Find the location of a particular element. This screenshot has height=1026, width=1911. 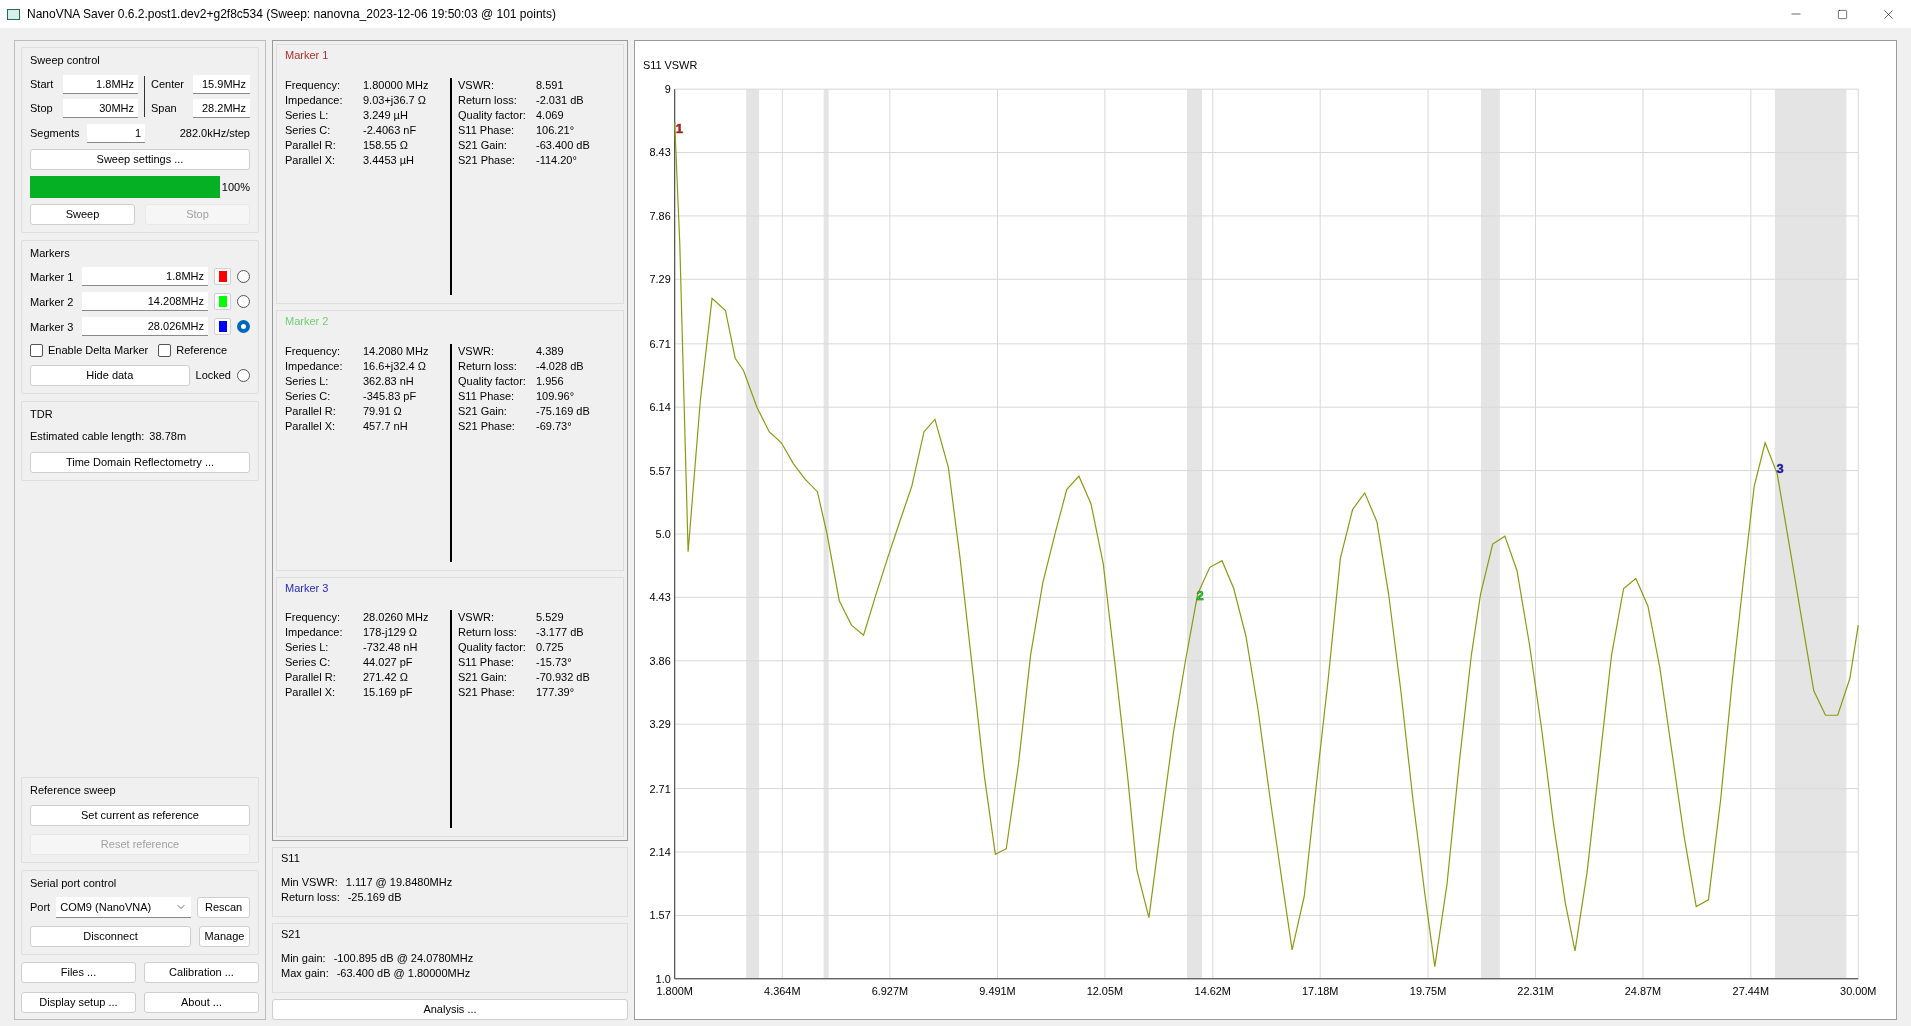

data-label: Parallel R: is located at coordinates (311, 145).